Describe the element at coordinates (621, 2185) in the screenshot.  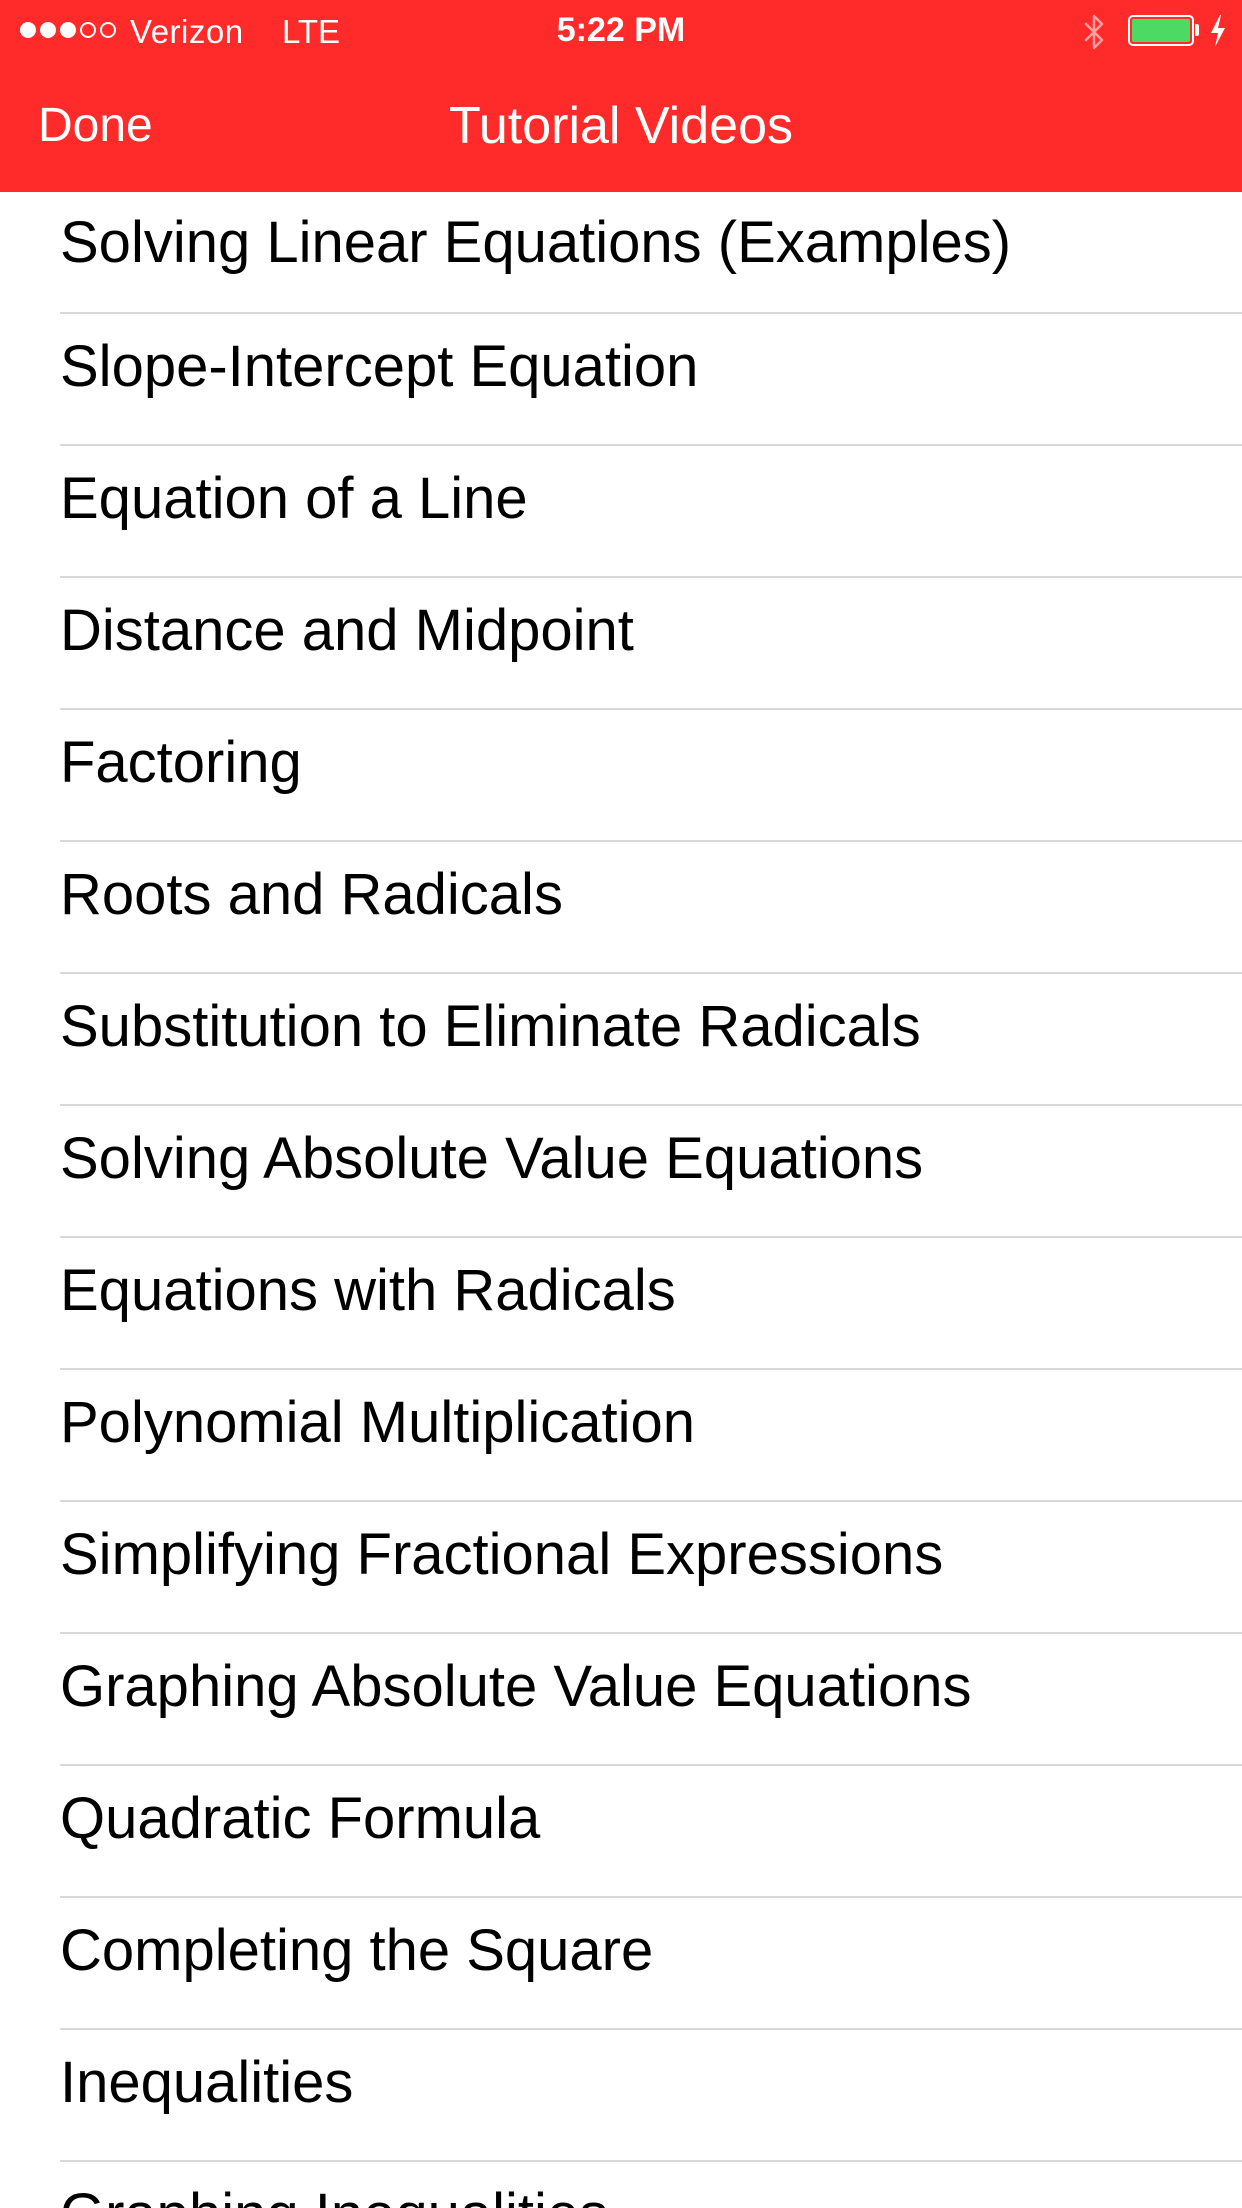
I see `list-item: Graphing Inequalities` at that location.